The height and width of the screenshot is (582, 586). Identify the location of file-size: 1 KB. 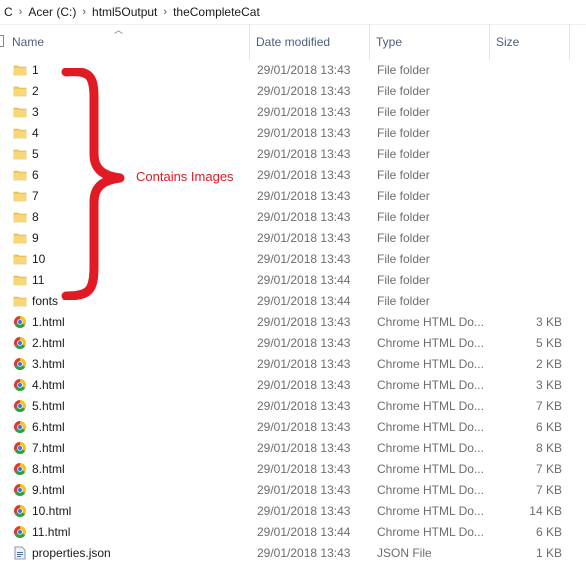
(548, 553).